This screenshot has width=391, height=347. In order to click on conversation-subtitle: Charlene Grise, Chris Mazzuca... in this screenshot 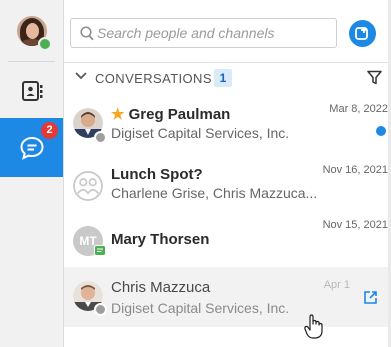, I will do `click(214, 193)`.